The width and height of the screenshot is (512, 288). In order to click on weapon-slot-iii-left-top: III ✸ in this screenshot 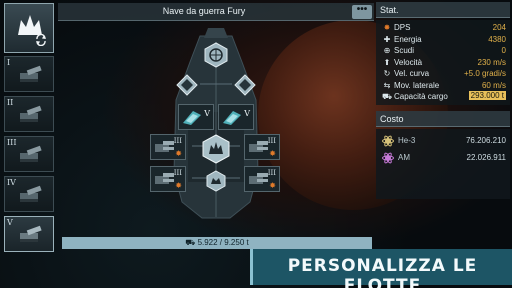, I will do `click(168, 147)`.